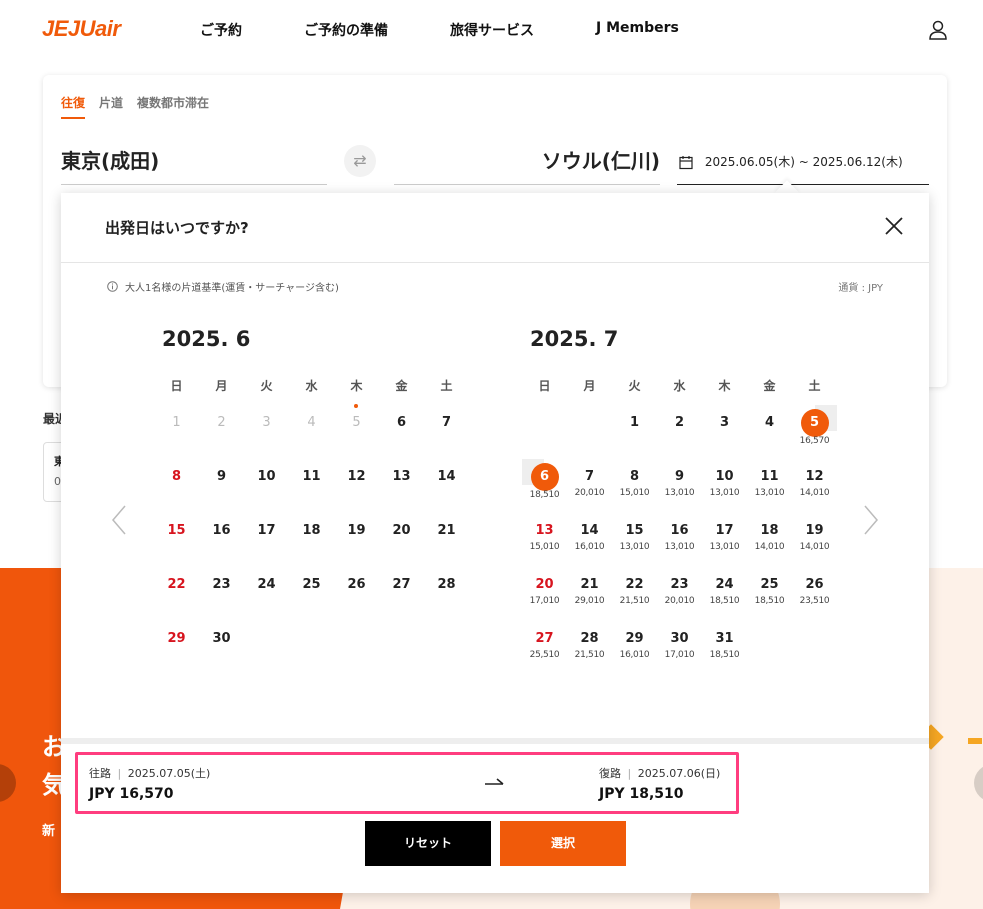 The width and height of the screenshot is (983, 909). What do you see at coordinates (311, 422) in the screenshot?
I see `day-number: 4` at bounding box center [311, 422].